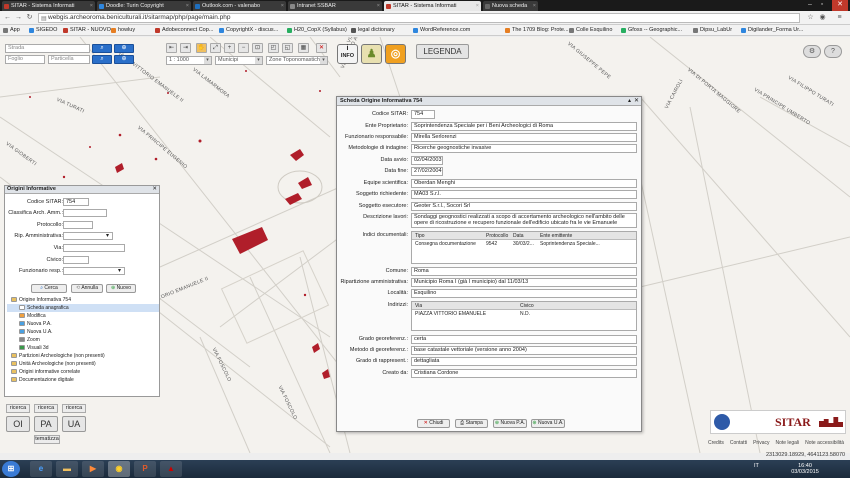  Describe the element at coordinates (124, 59) in the screenshot. I see `locate-parcel-button: ⊕` at that location.